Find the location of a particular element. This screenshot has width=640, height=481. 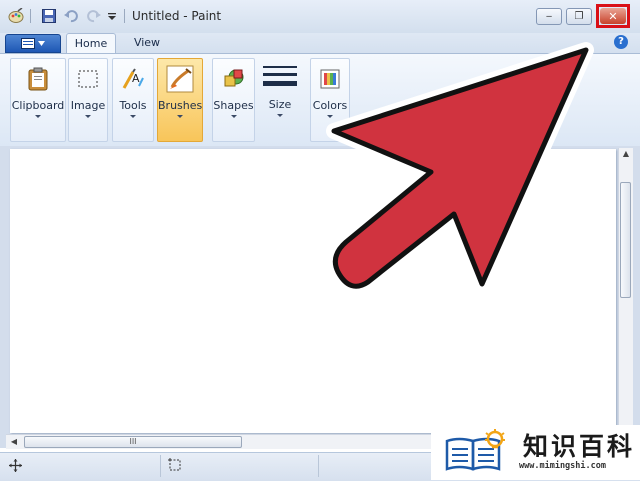

group-label-brushes: Brushes is located at coordinates (180, 105).